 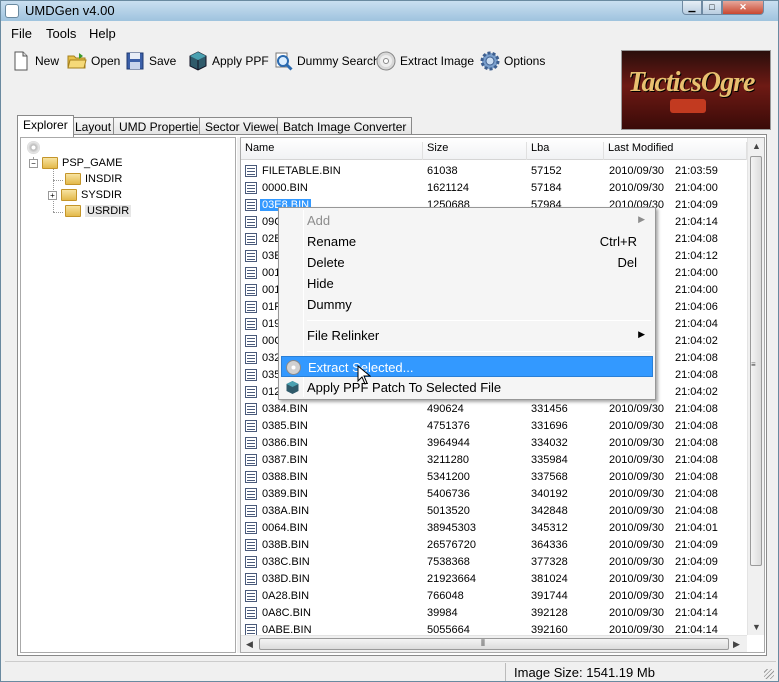 I want to click on file-lba-cell: 334032, so click(x=549, y=443).